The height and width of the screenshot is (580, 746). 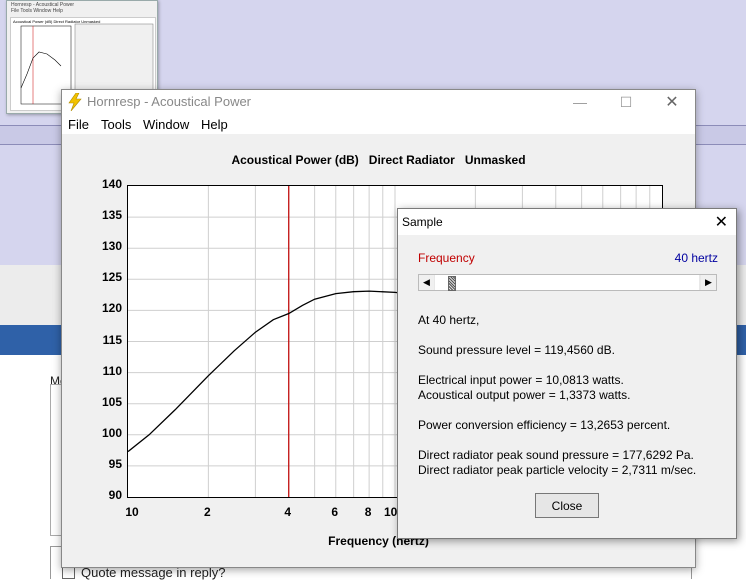 What do you see at coordinates (115, 463) in the screenshot?
I see `y-tick-label: 95` at bounding box center [115, 463].